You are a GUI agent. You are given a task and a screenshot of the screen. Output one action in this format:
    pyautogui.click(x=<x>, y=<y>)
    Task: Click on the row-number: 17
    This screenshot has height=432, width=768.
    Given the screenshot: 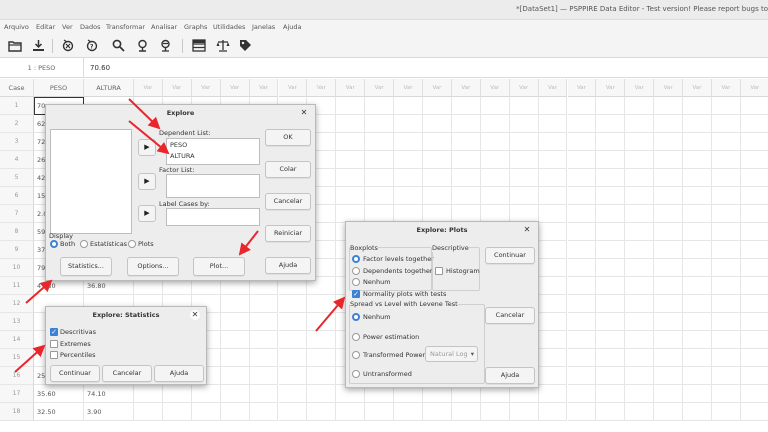 What is the action you would take?
    pyautogui.click(x=17, y=394)
    